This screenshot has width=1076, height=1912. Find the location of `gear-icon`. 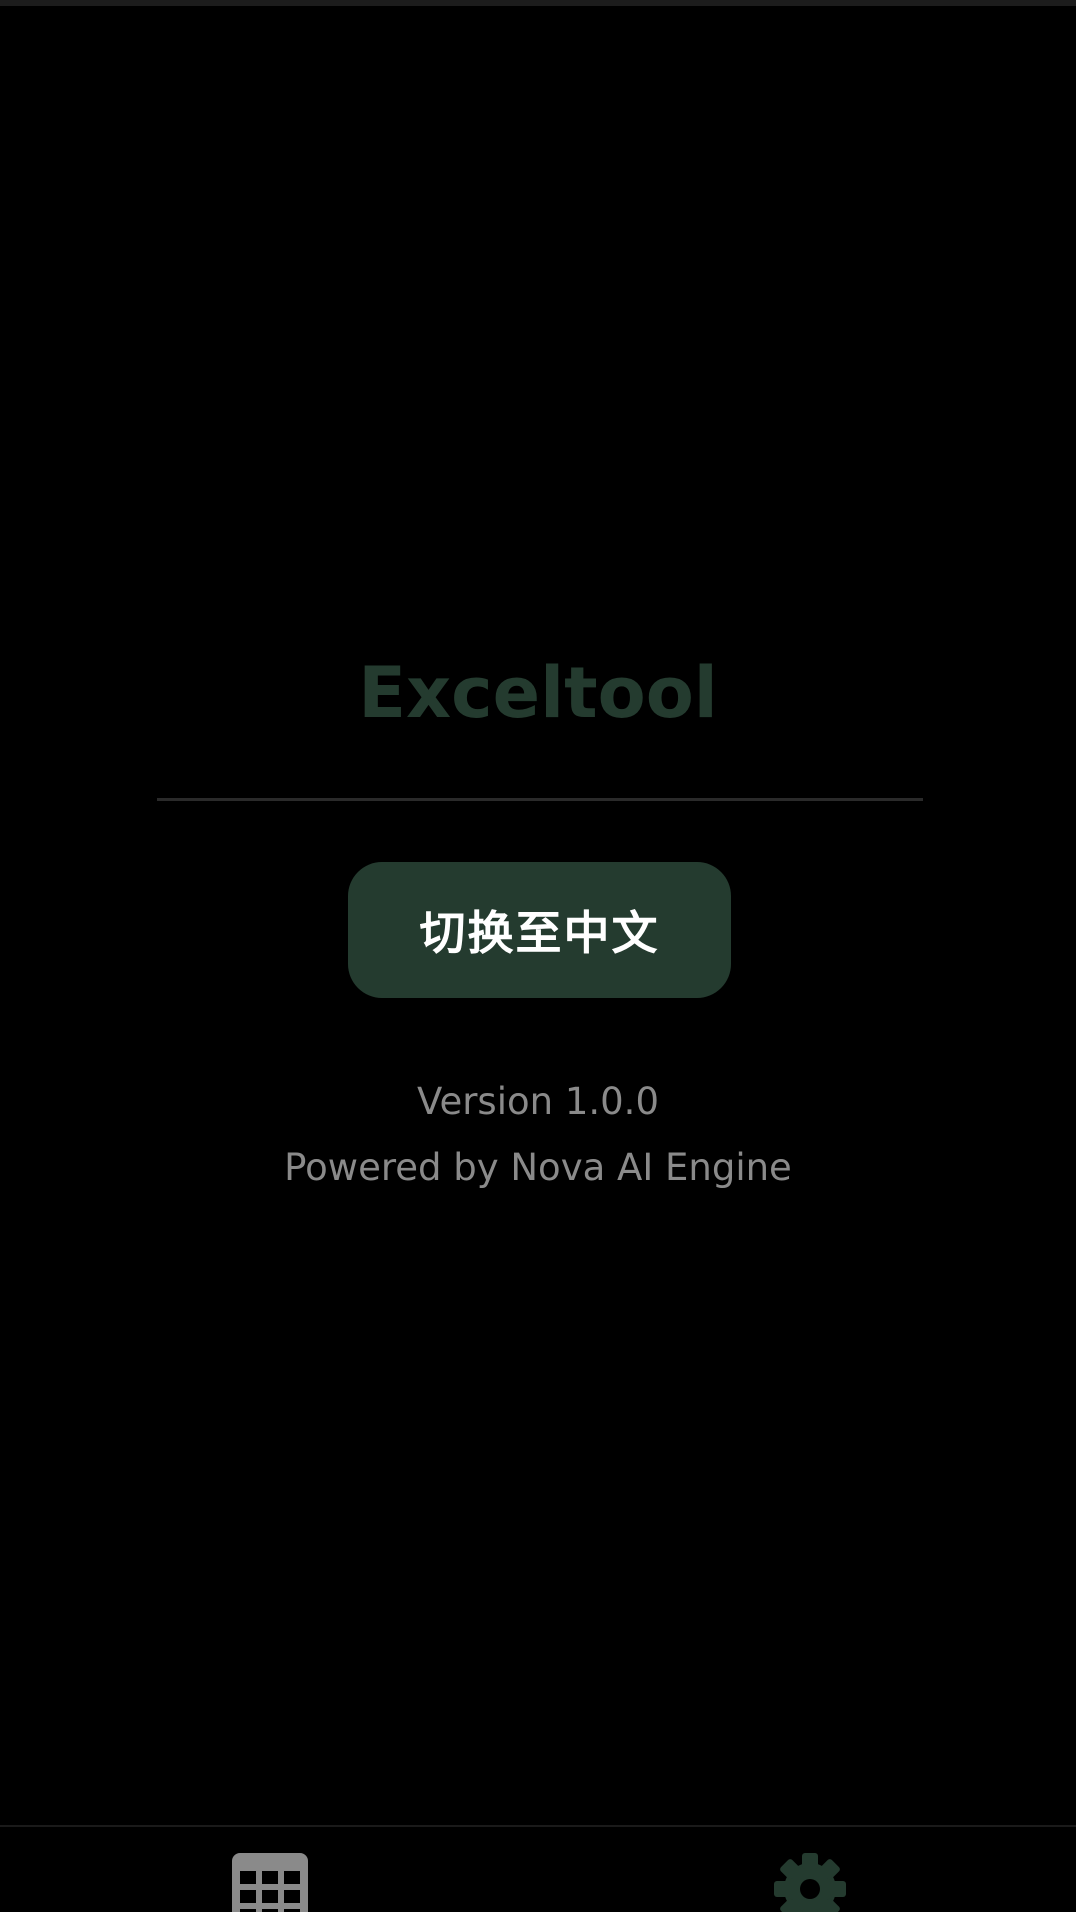

gear-icon is located at coordinates (810, 1881).